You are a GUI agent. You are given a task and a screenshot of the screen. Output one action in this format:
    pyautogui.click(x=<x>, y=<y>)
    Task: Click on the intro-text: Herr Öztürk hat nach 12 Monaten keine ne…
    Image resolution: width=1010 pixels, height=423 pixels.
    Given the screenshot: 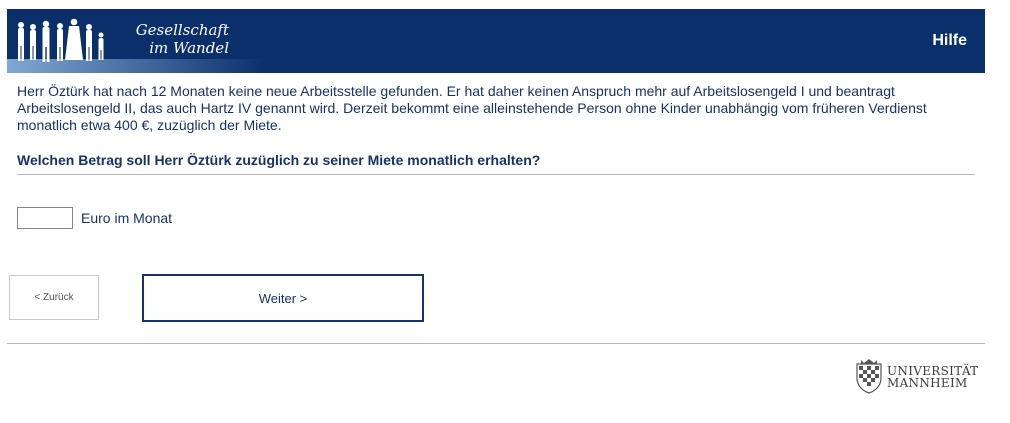 What is the action you would take?
    pyautogui.click(x=472, y=108)
    